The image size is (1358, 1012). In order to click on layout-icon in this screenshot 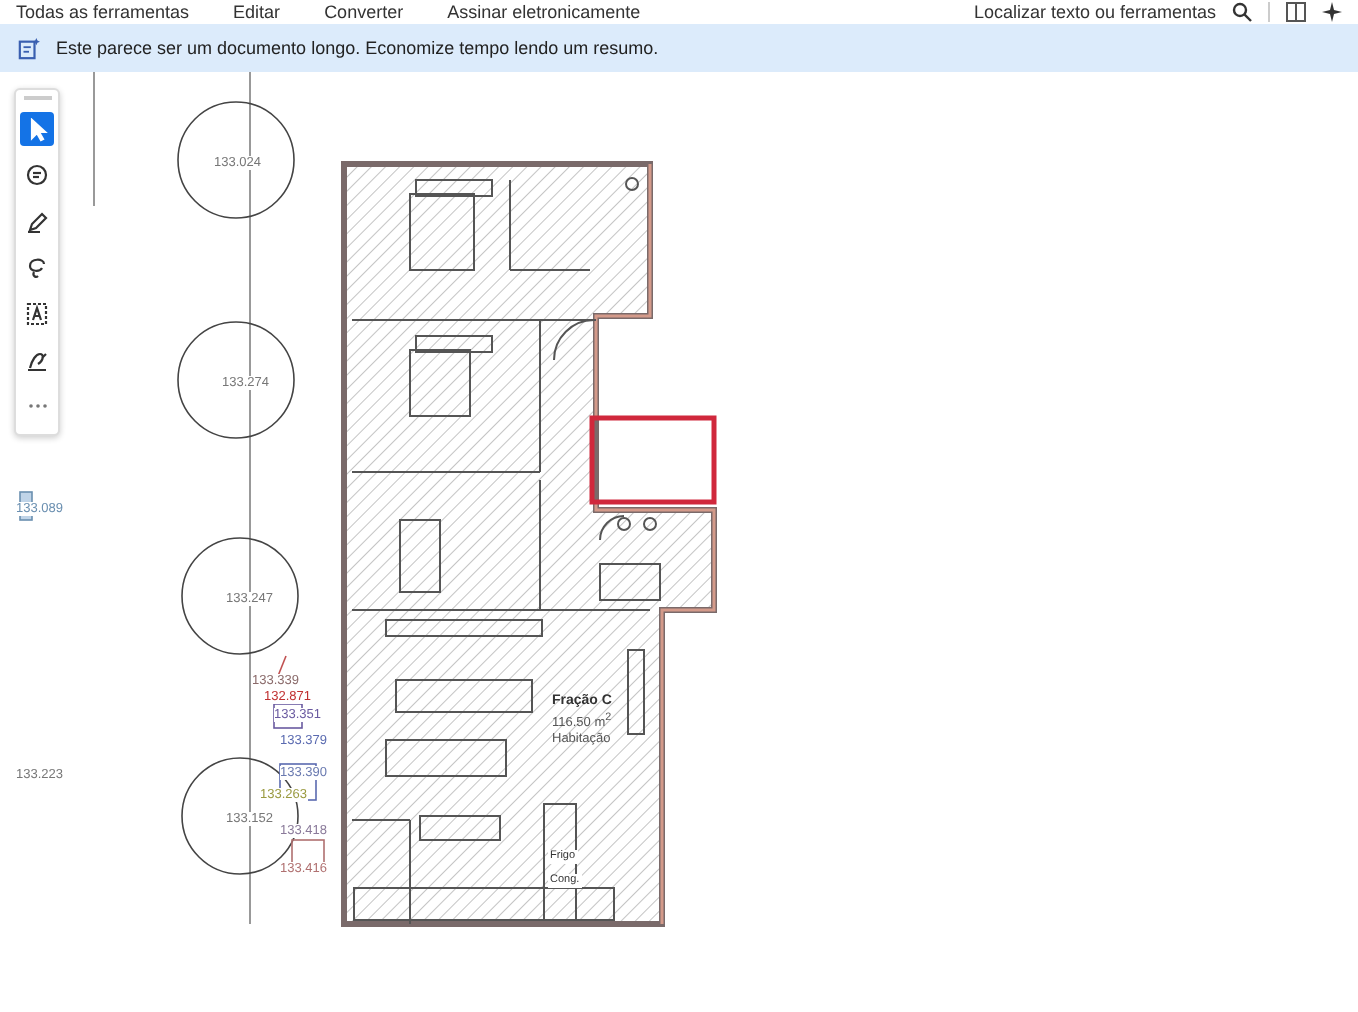, I will do `click(1296, 12)`.